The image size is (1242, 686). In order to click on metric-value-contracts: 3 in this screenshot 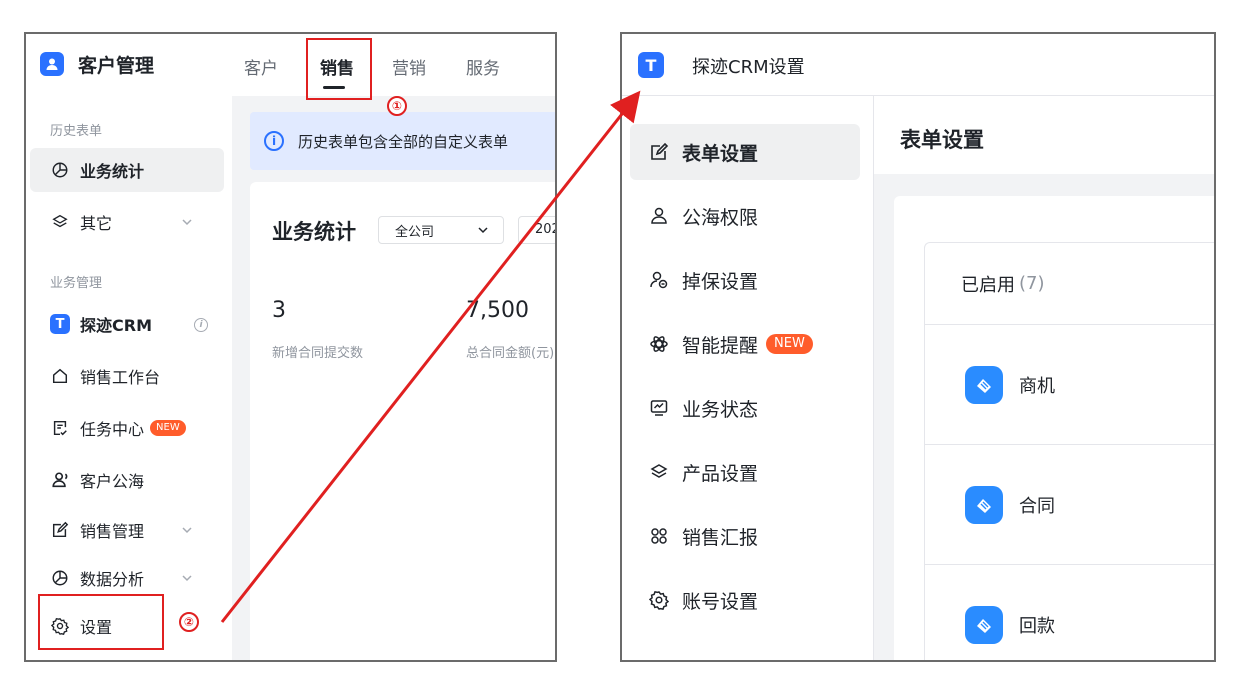, I will do `click(279, 310)`.